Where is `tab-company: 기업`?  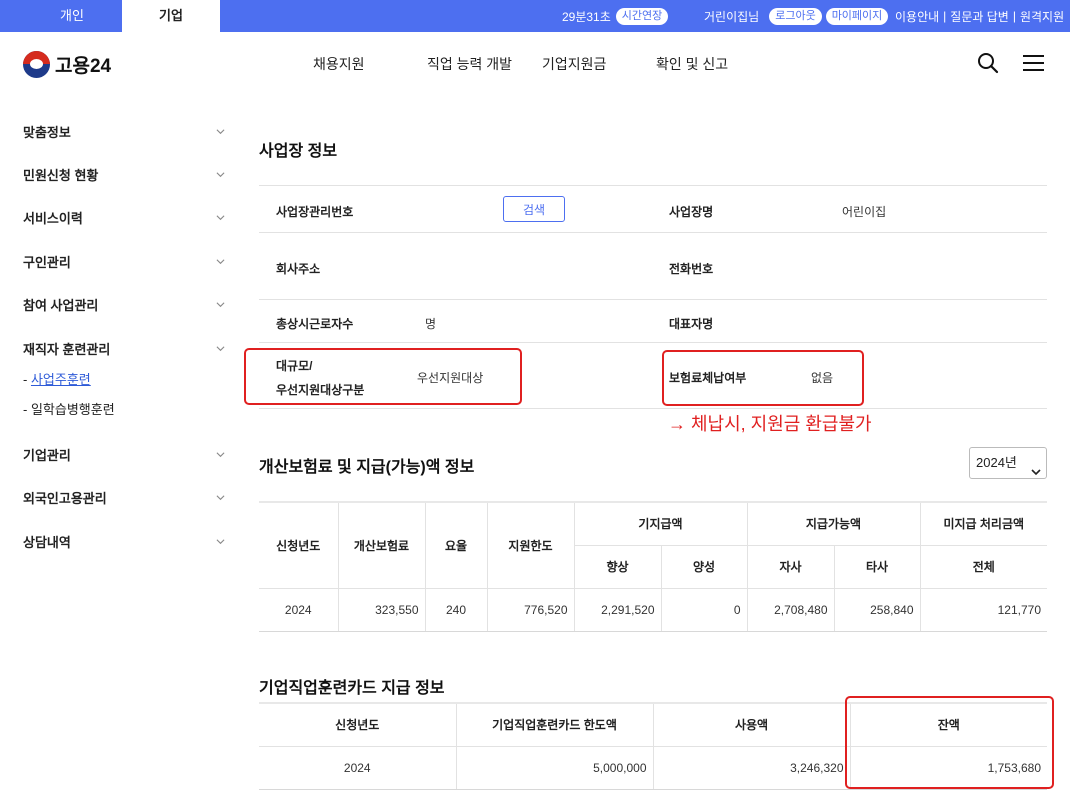 tab-company: 기업 is located at coordinates (171, 16).